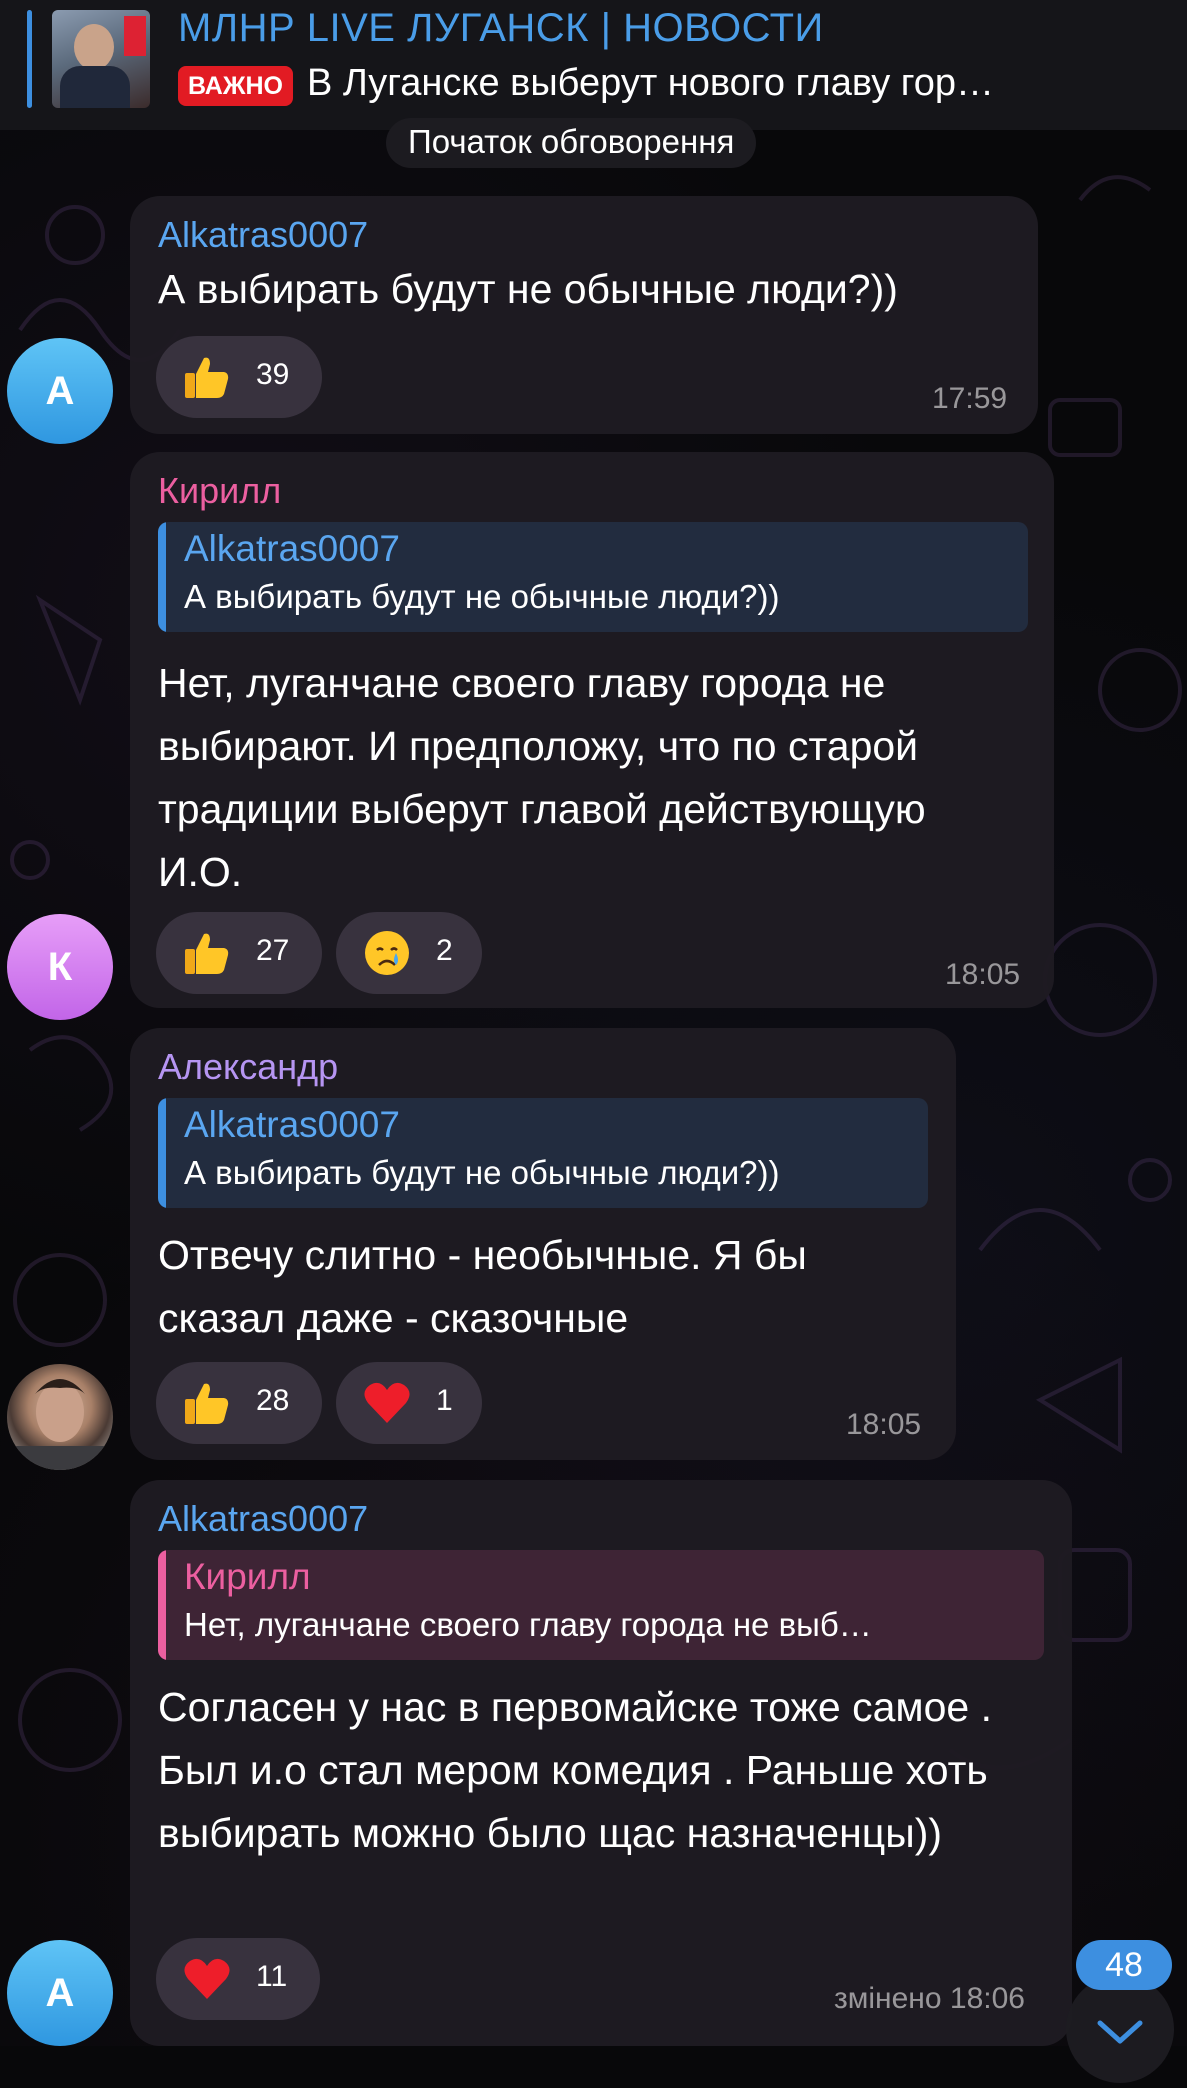  I want to click on scroll-down-button, so click(1120, 2029).